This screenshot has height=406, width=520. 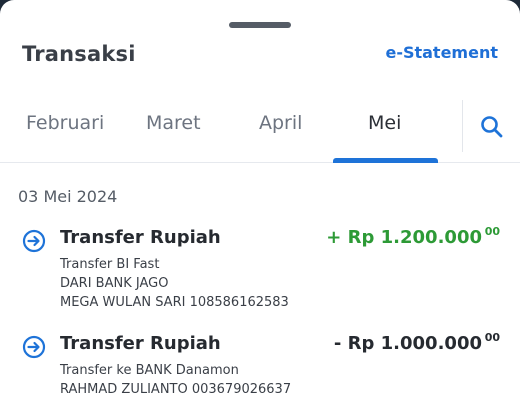 I want to click on transaction-amount: - Rp 1.000.000, so click(x=407, y=343).